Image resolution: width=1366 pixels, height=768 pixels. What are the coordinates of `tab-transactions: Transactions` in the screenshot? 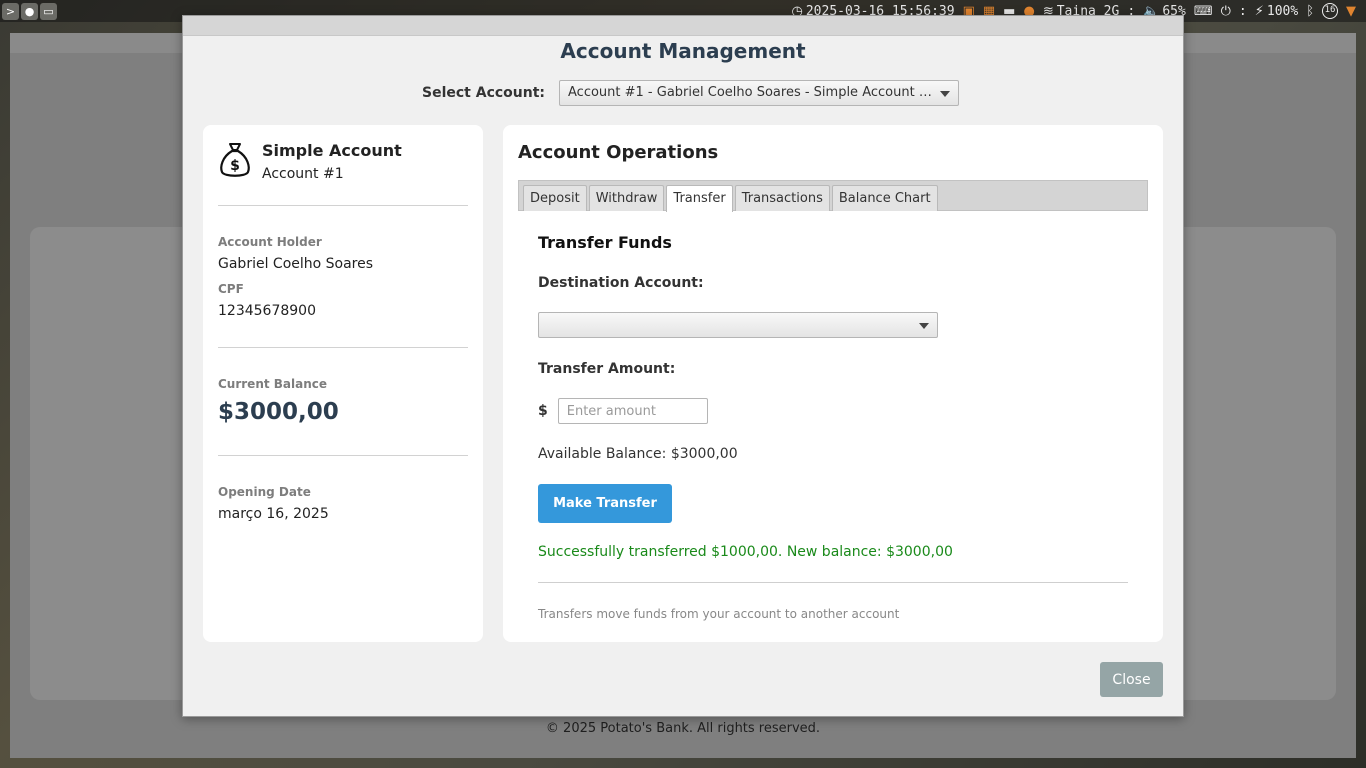 It's located at (782, 198).